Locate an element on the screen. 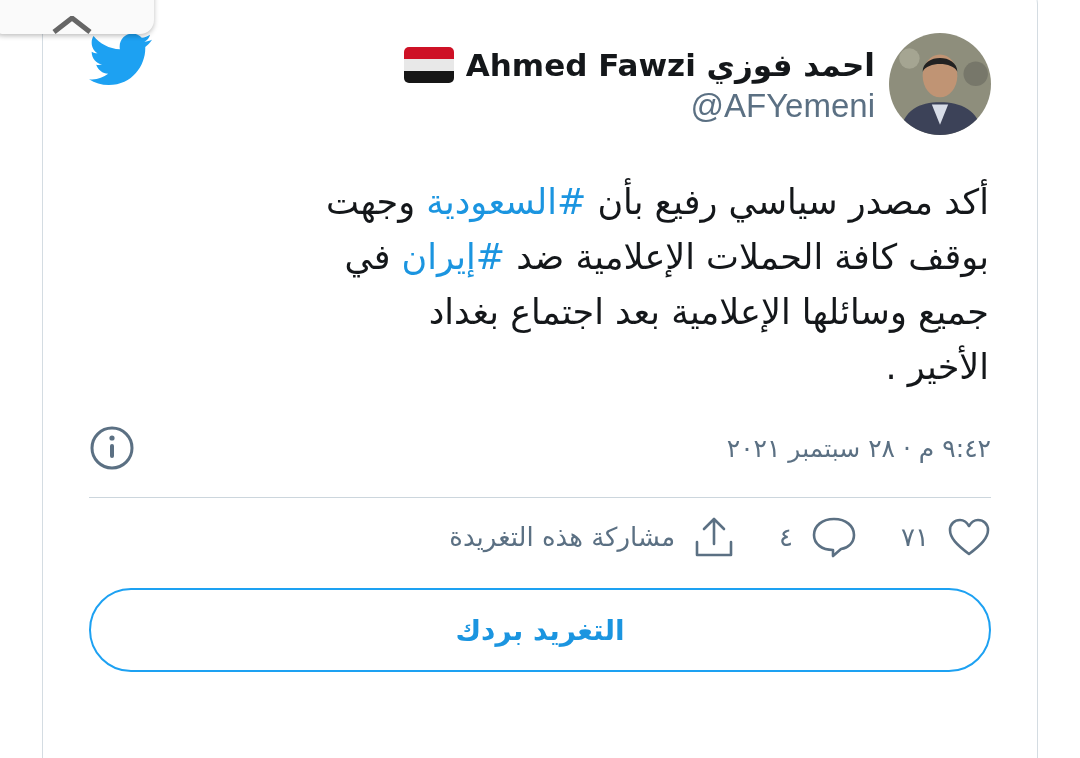 The width and height of the screenshot is (1080, 758). bird-icon is located at coordinates (121, 60).